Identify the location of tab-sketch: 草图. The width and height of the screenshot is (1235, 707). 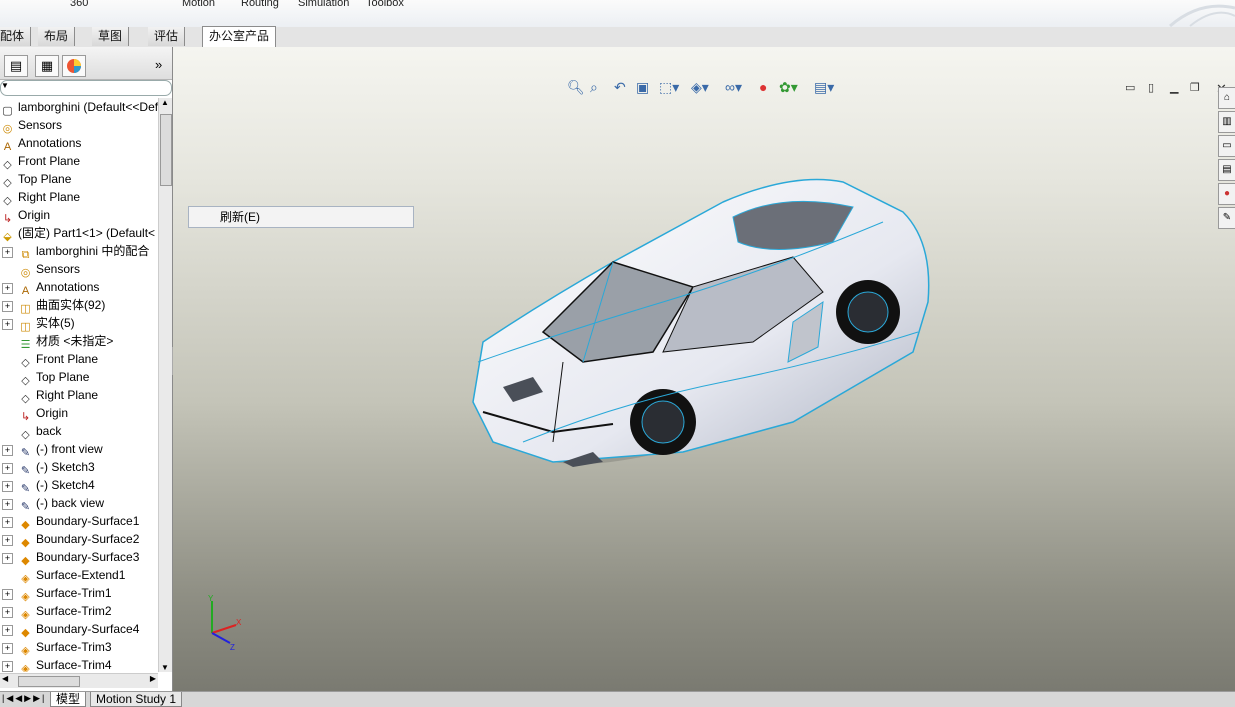
(111, 36).